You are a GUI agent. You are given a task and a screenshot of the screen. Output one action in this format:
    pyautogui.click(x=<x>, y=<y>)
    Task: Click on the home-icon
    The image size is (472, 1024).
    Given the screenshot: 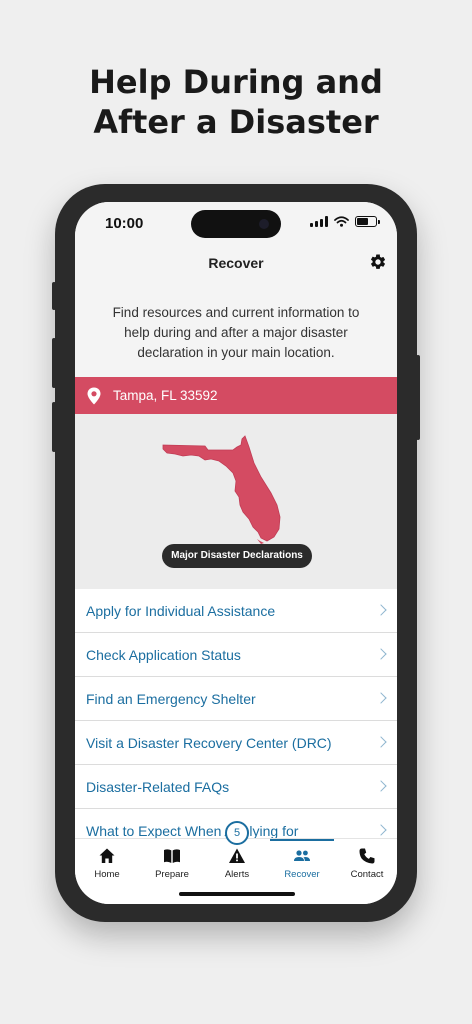 What is the action you would take?
    pyautogui.click(x=107, y=855)
    